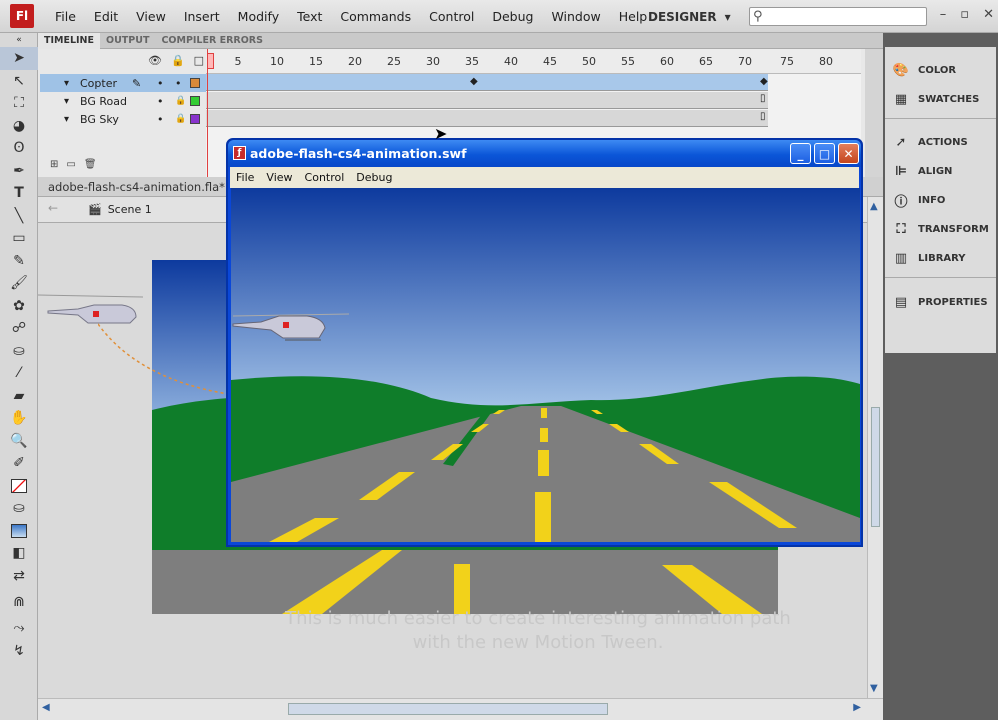 This screenshot has height=720, width=998. What do you see at coordinates (487, 100) in the screenshot?
I see `frame-span-bg-road: ▯` at bounding box center [487, 100].